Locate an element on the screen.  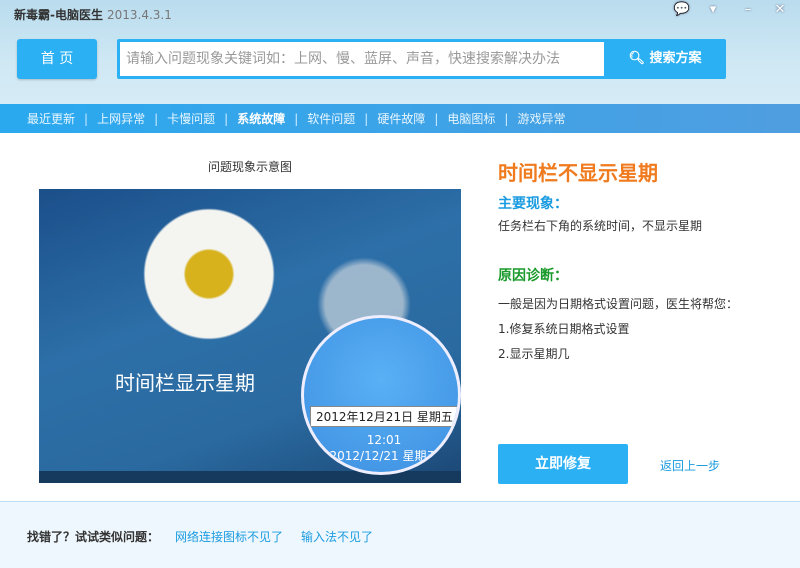
clock-time: 12:01 is located at coordinates (384, 440).